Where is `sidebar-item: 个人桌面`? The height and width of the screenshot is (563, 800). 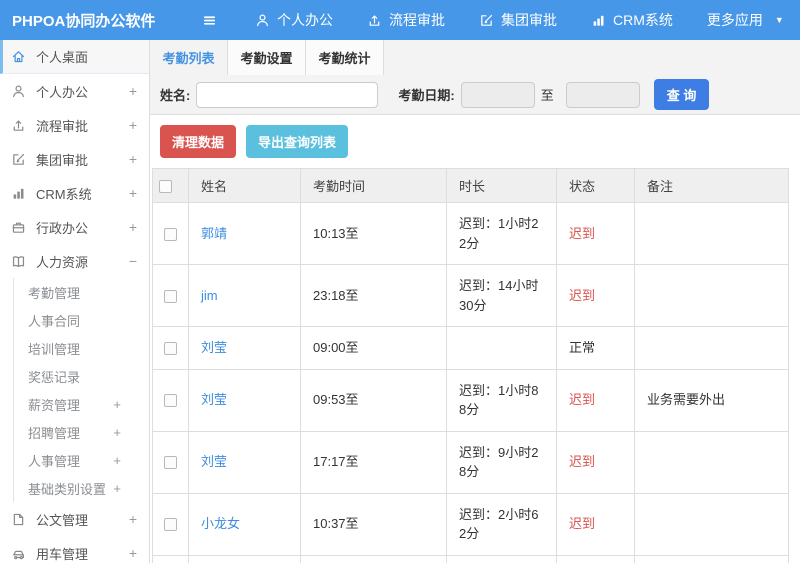 sidebar-item: 个人桌面 is located at coordinates (74, 57).